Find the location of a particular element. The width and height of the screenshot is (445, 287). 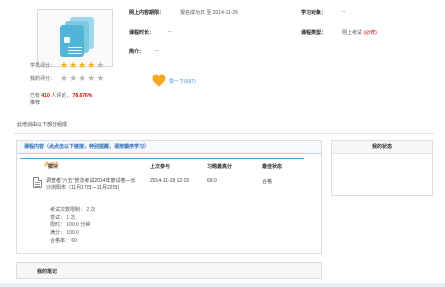

course-content-title: 课程内容（点点击以下链接，特别提醒，请按顺序学习） is located at coordinates (169, 147).